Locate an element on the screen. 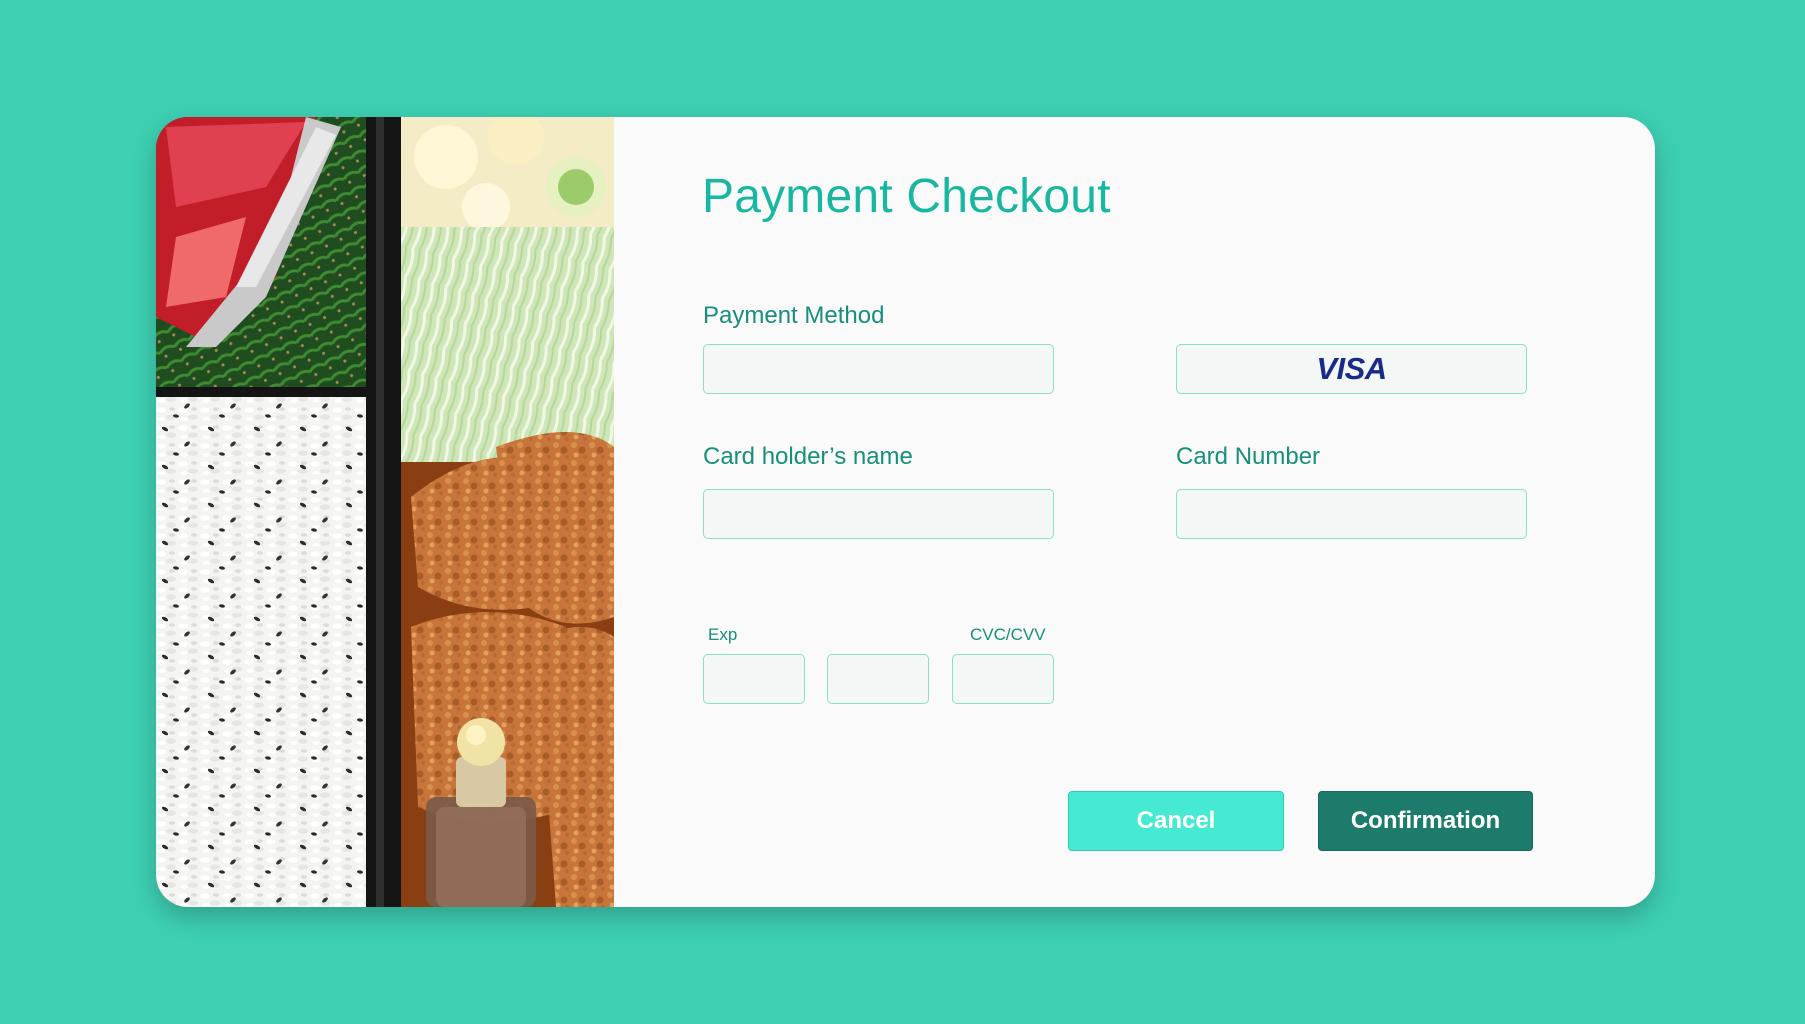 This screenshot has width=1805, height=1024. exp-label: Exp is located at coordinates (723, 634).